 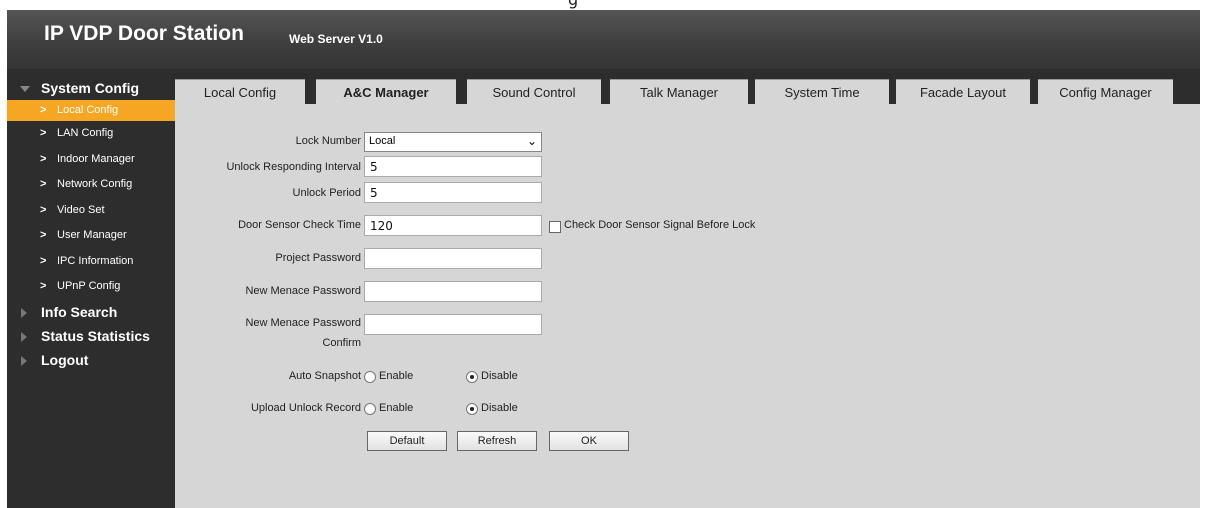 I want to click on sidebar-item-label: LAN Config, so click(x=85, y=133).